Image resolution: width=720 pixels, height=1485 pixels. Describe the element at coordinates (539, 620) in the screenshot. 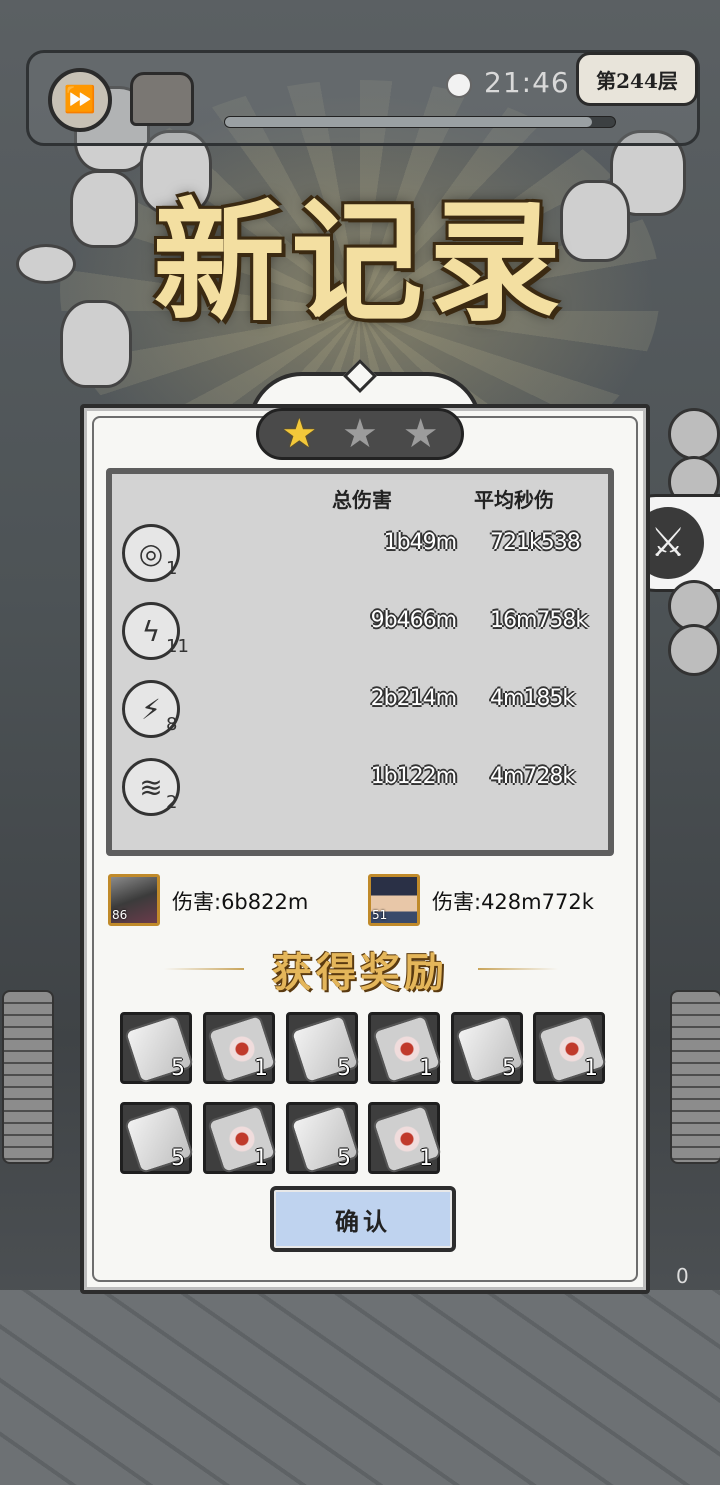

I see `skill-average-dps: 16m758k` at that location.